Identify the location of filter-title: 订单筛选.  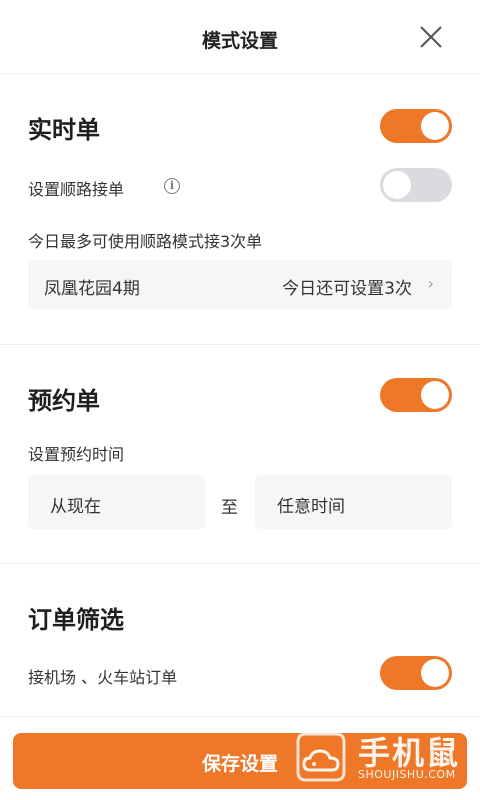
(76, 620).